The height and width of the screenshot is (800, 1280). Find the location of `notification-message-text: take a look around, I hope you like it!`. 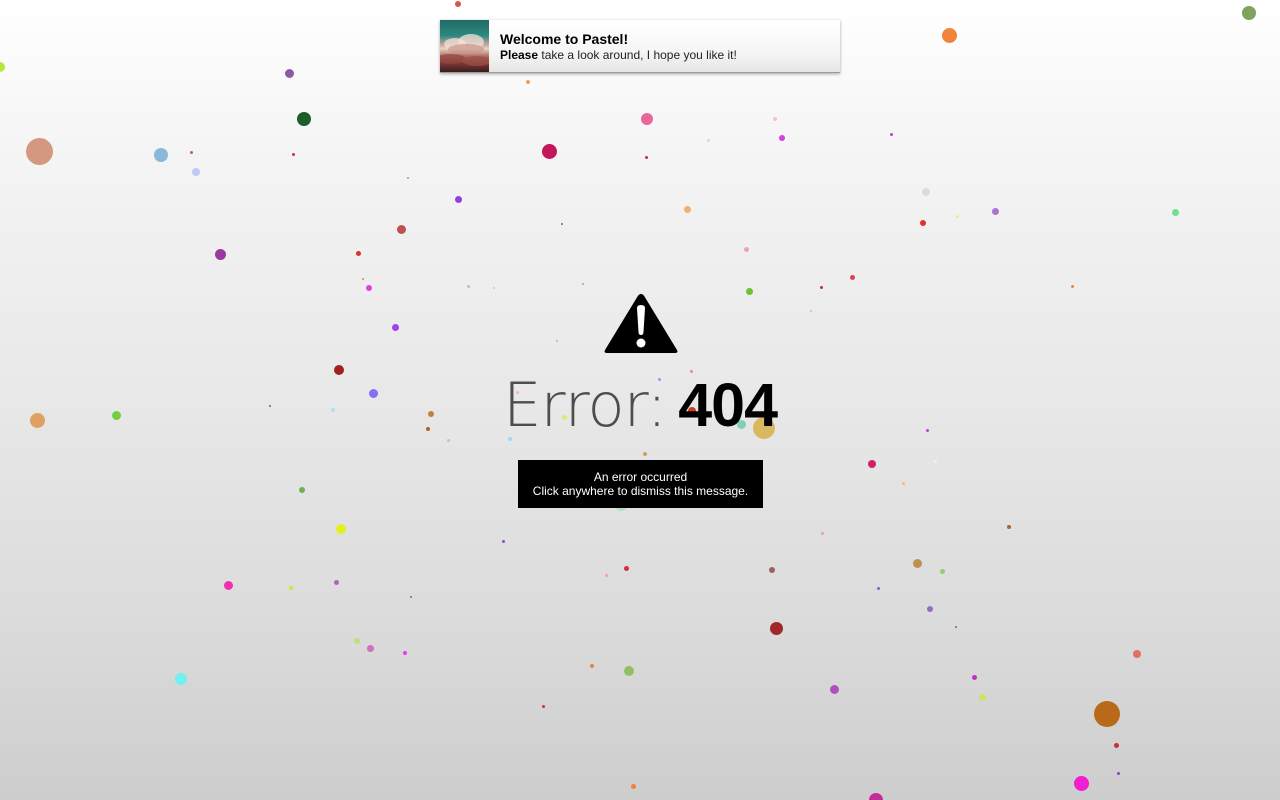

notification-message-text: take a look around, I hope you like it! is located at coordinates (637, 55).